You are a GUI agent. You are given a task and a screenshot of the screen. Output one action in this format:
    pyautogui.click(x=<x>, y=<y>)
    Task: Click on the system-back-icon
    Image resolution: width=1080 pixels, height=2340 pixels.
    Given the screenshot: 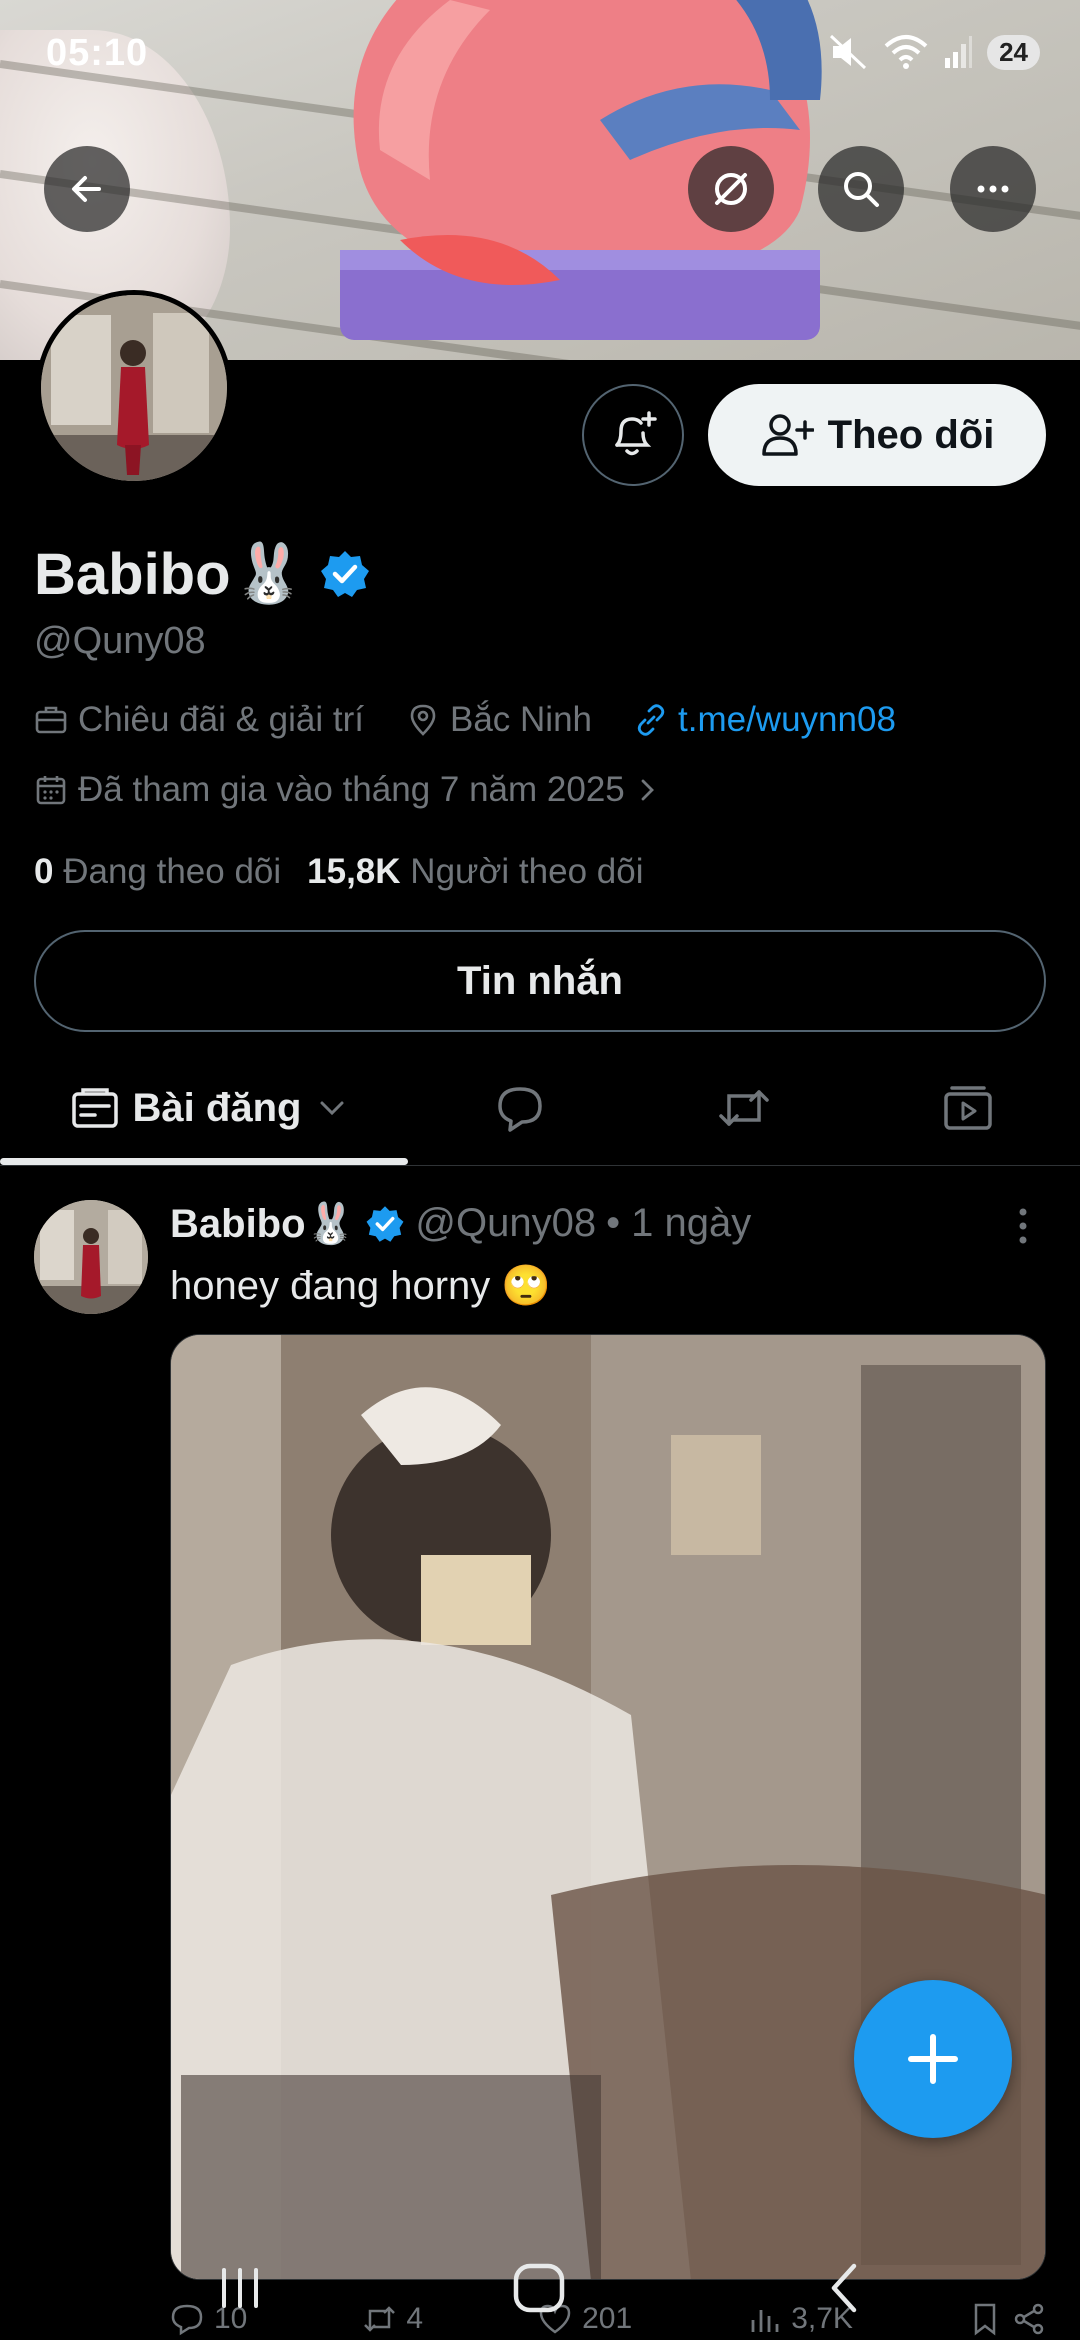 What is the action you would take?
    pyautogui.click(x=846, y=2288)
    